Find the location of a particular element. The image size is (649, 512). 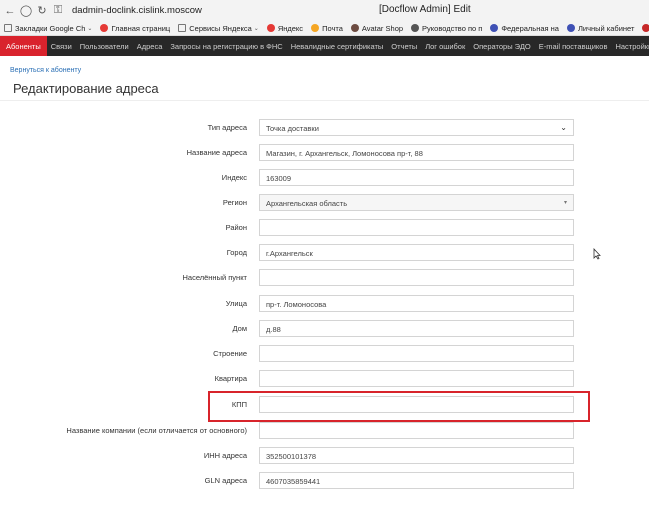

bookmark-label: Главная страниц is located at coordinates (141, 28).